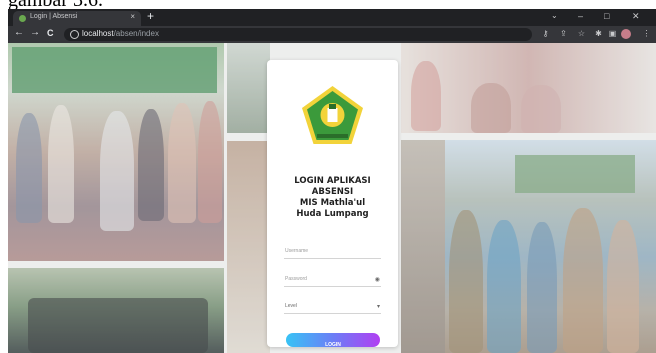 The height and width of the screenshot is (353, 656). I want to click on tab-search-icon: ⌄, so click(554, 15).